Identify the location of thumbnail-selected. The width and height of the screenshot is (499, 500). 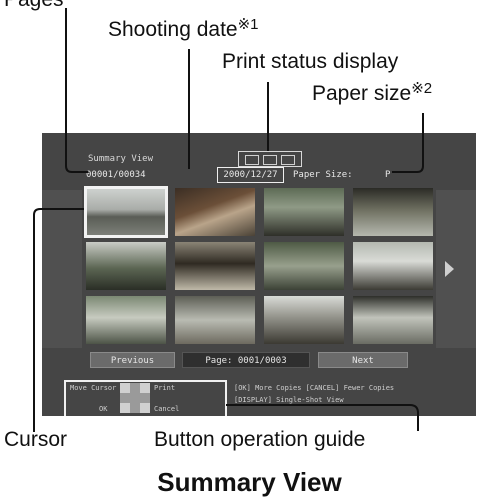
(126, 212).